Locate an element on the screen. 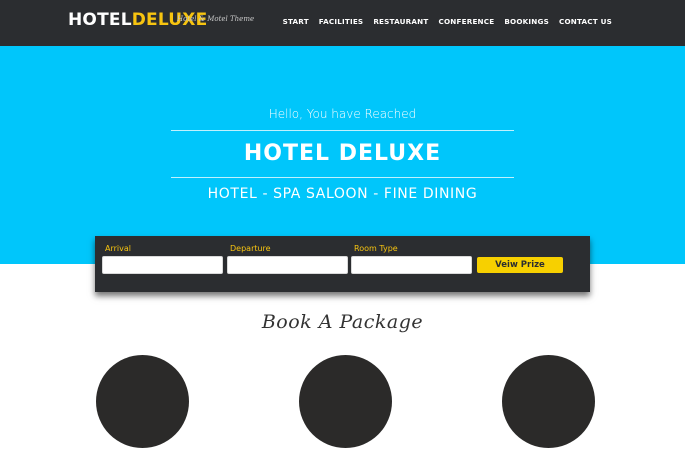  nav-item-restaurant: RESTAURANT is located at coordinates (400, 21).